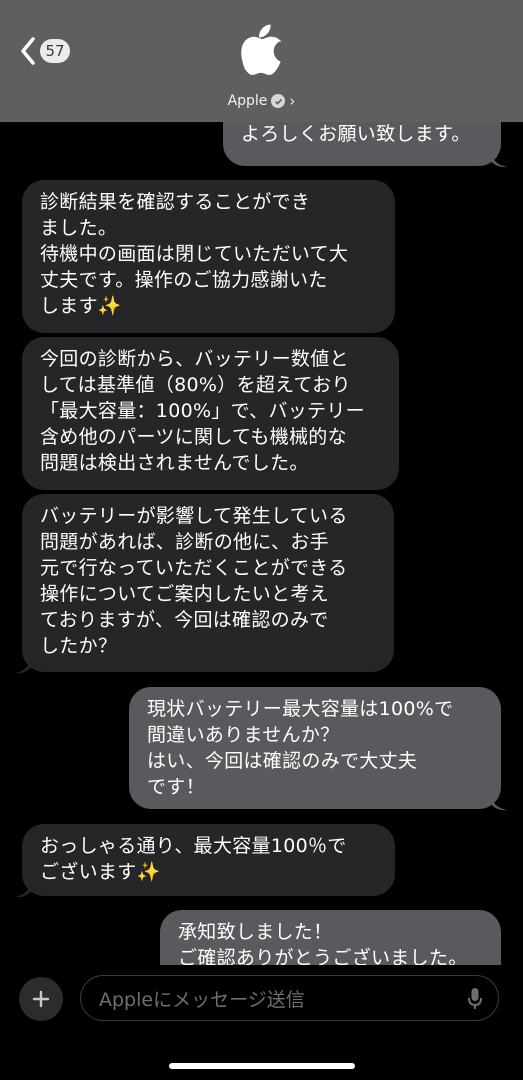 The image size is (523, 1080). I want to click on conversation-header: 57 Apple ›, so click(261, 61).